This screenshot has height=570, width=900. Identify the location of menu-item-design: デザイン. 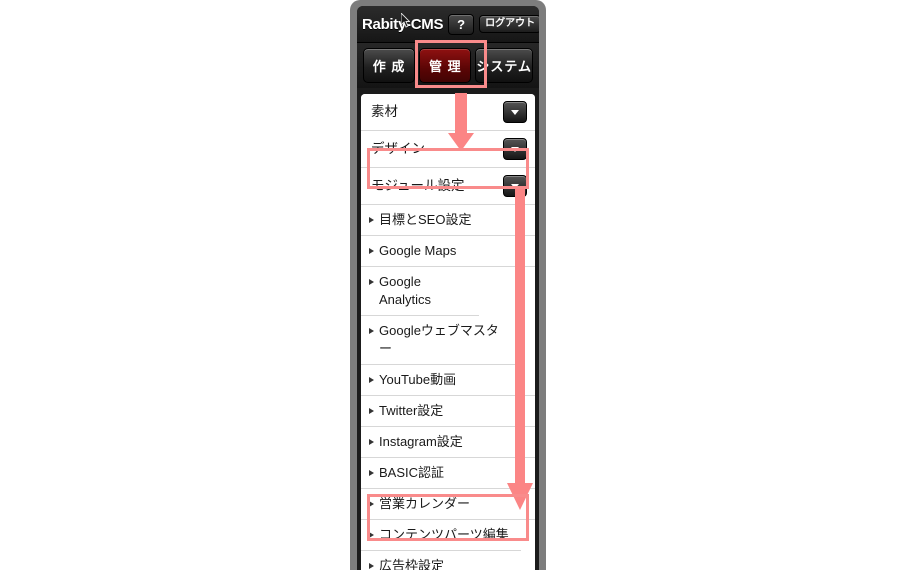
(448, 149).